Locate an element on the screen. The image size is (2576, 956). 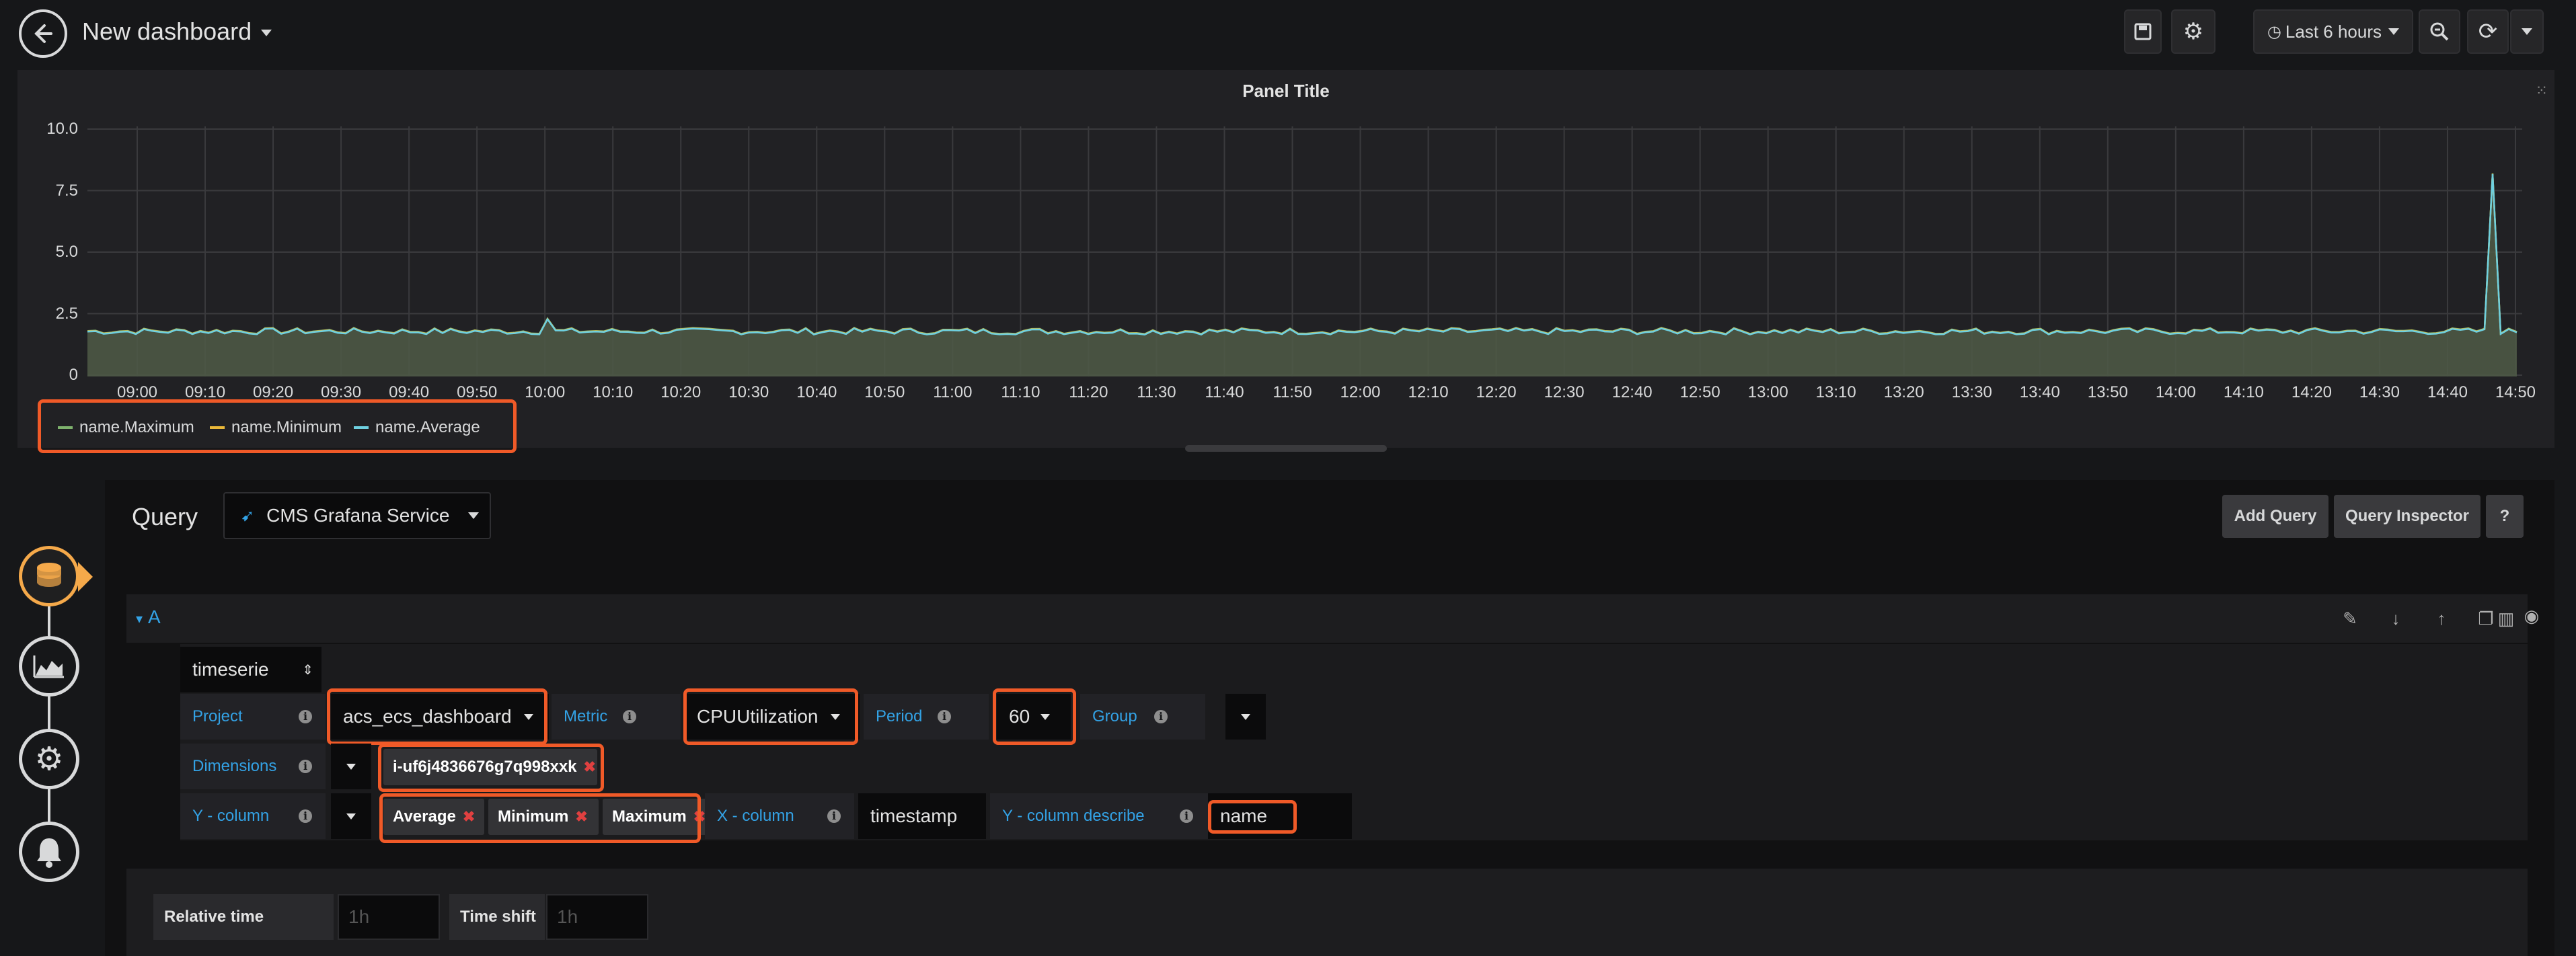
database-icon is located at coordinates (49, 575).